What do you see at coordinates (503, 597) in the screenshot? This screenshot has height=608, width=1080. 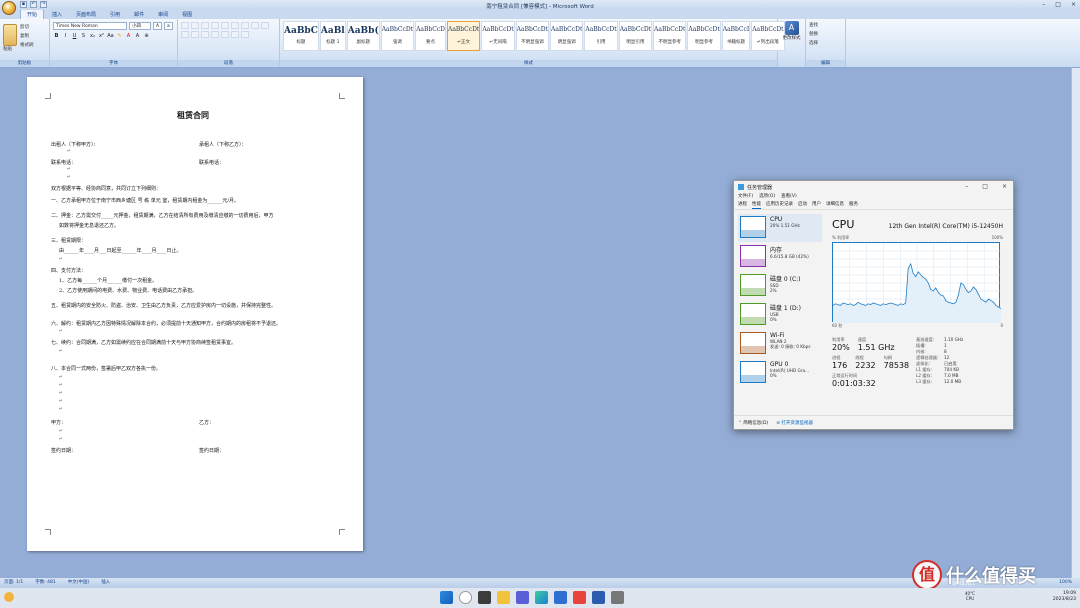 I see `file-explorer-icon` at bounding box center [503, 597].